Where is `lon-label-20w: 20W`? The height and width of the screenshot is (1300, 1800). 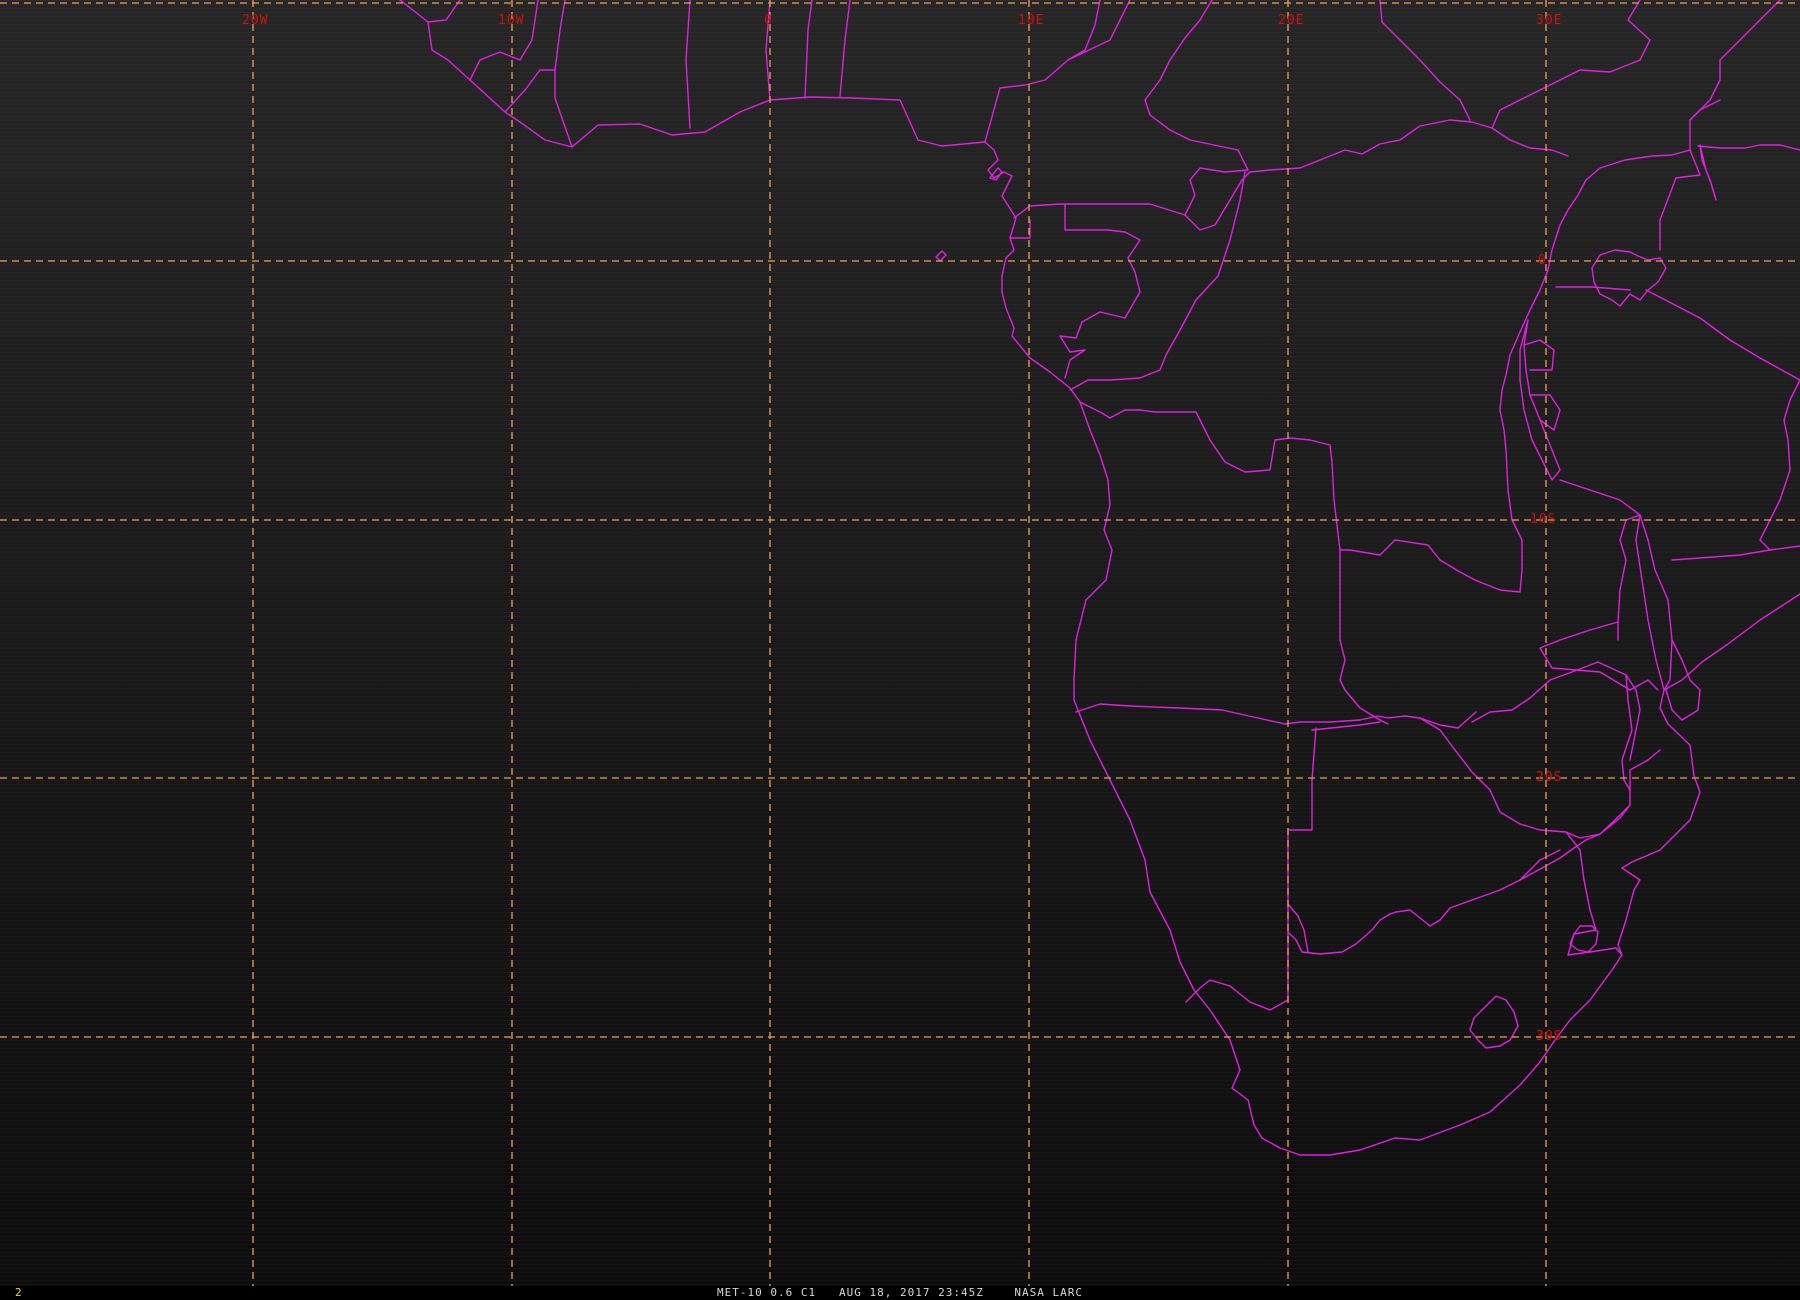 lon-label-20w: 20W is located at coordinates (255, 20).